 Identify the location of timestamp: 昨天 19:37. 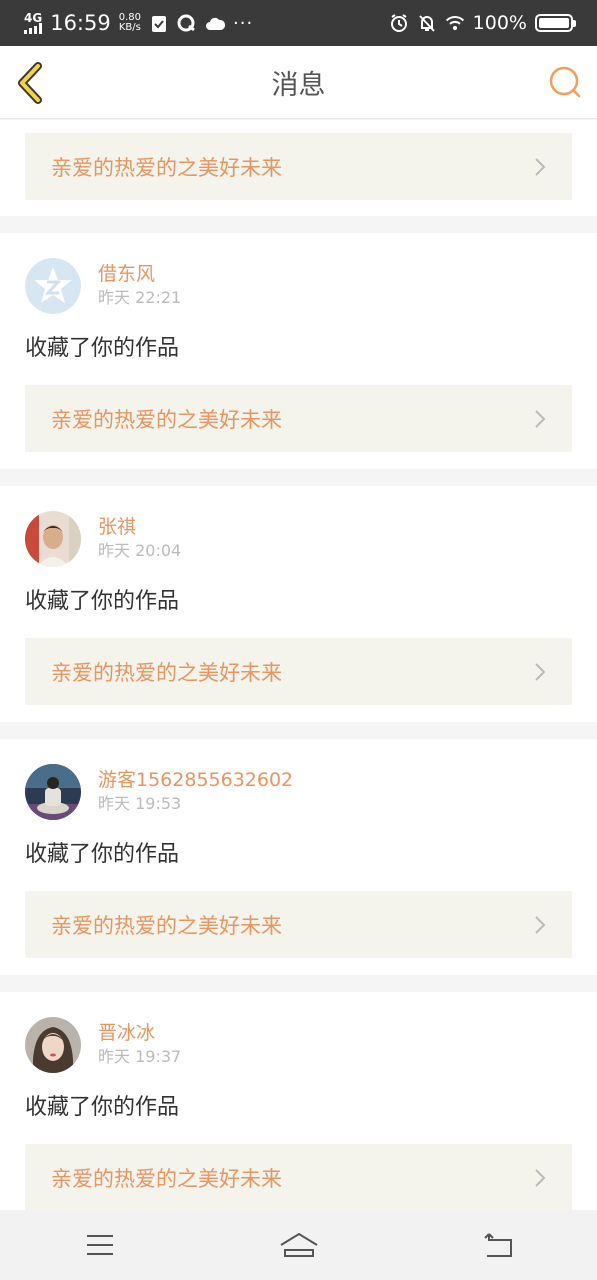
(140, 1056).